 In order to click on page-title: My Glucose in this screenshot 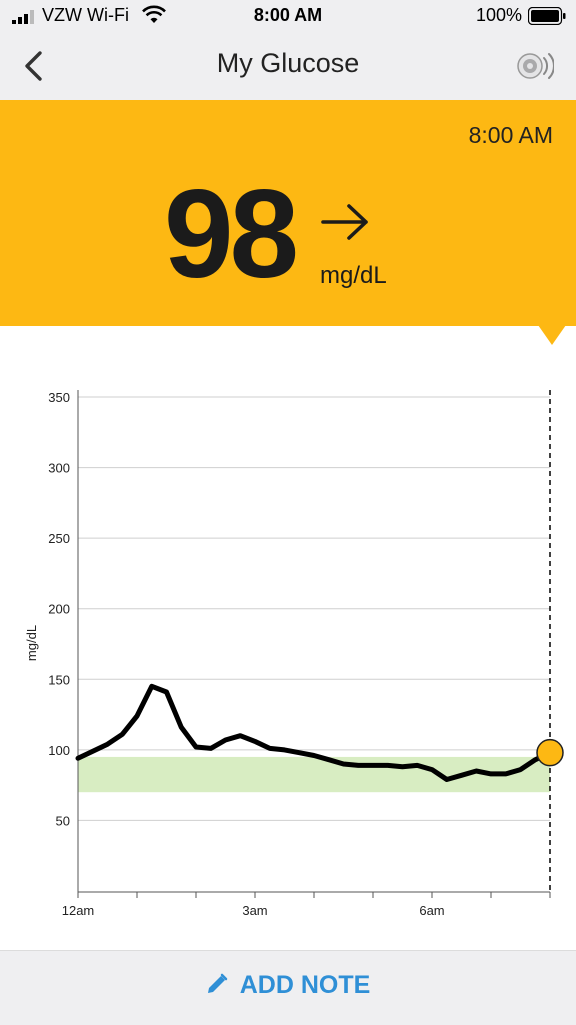, I will do `click(288, 63)`.